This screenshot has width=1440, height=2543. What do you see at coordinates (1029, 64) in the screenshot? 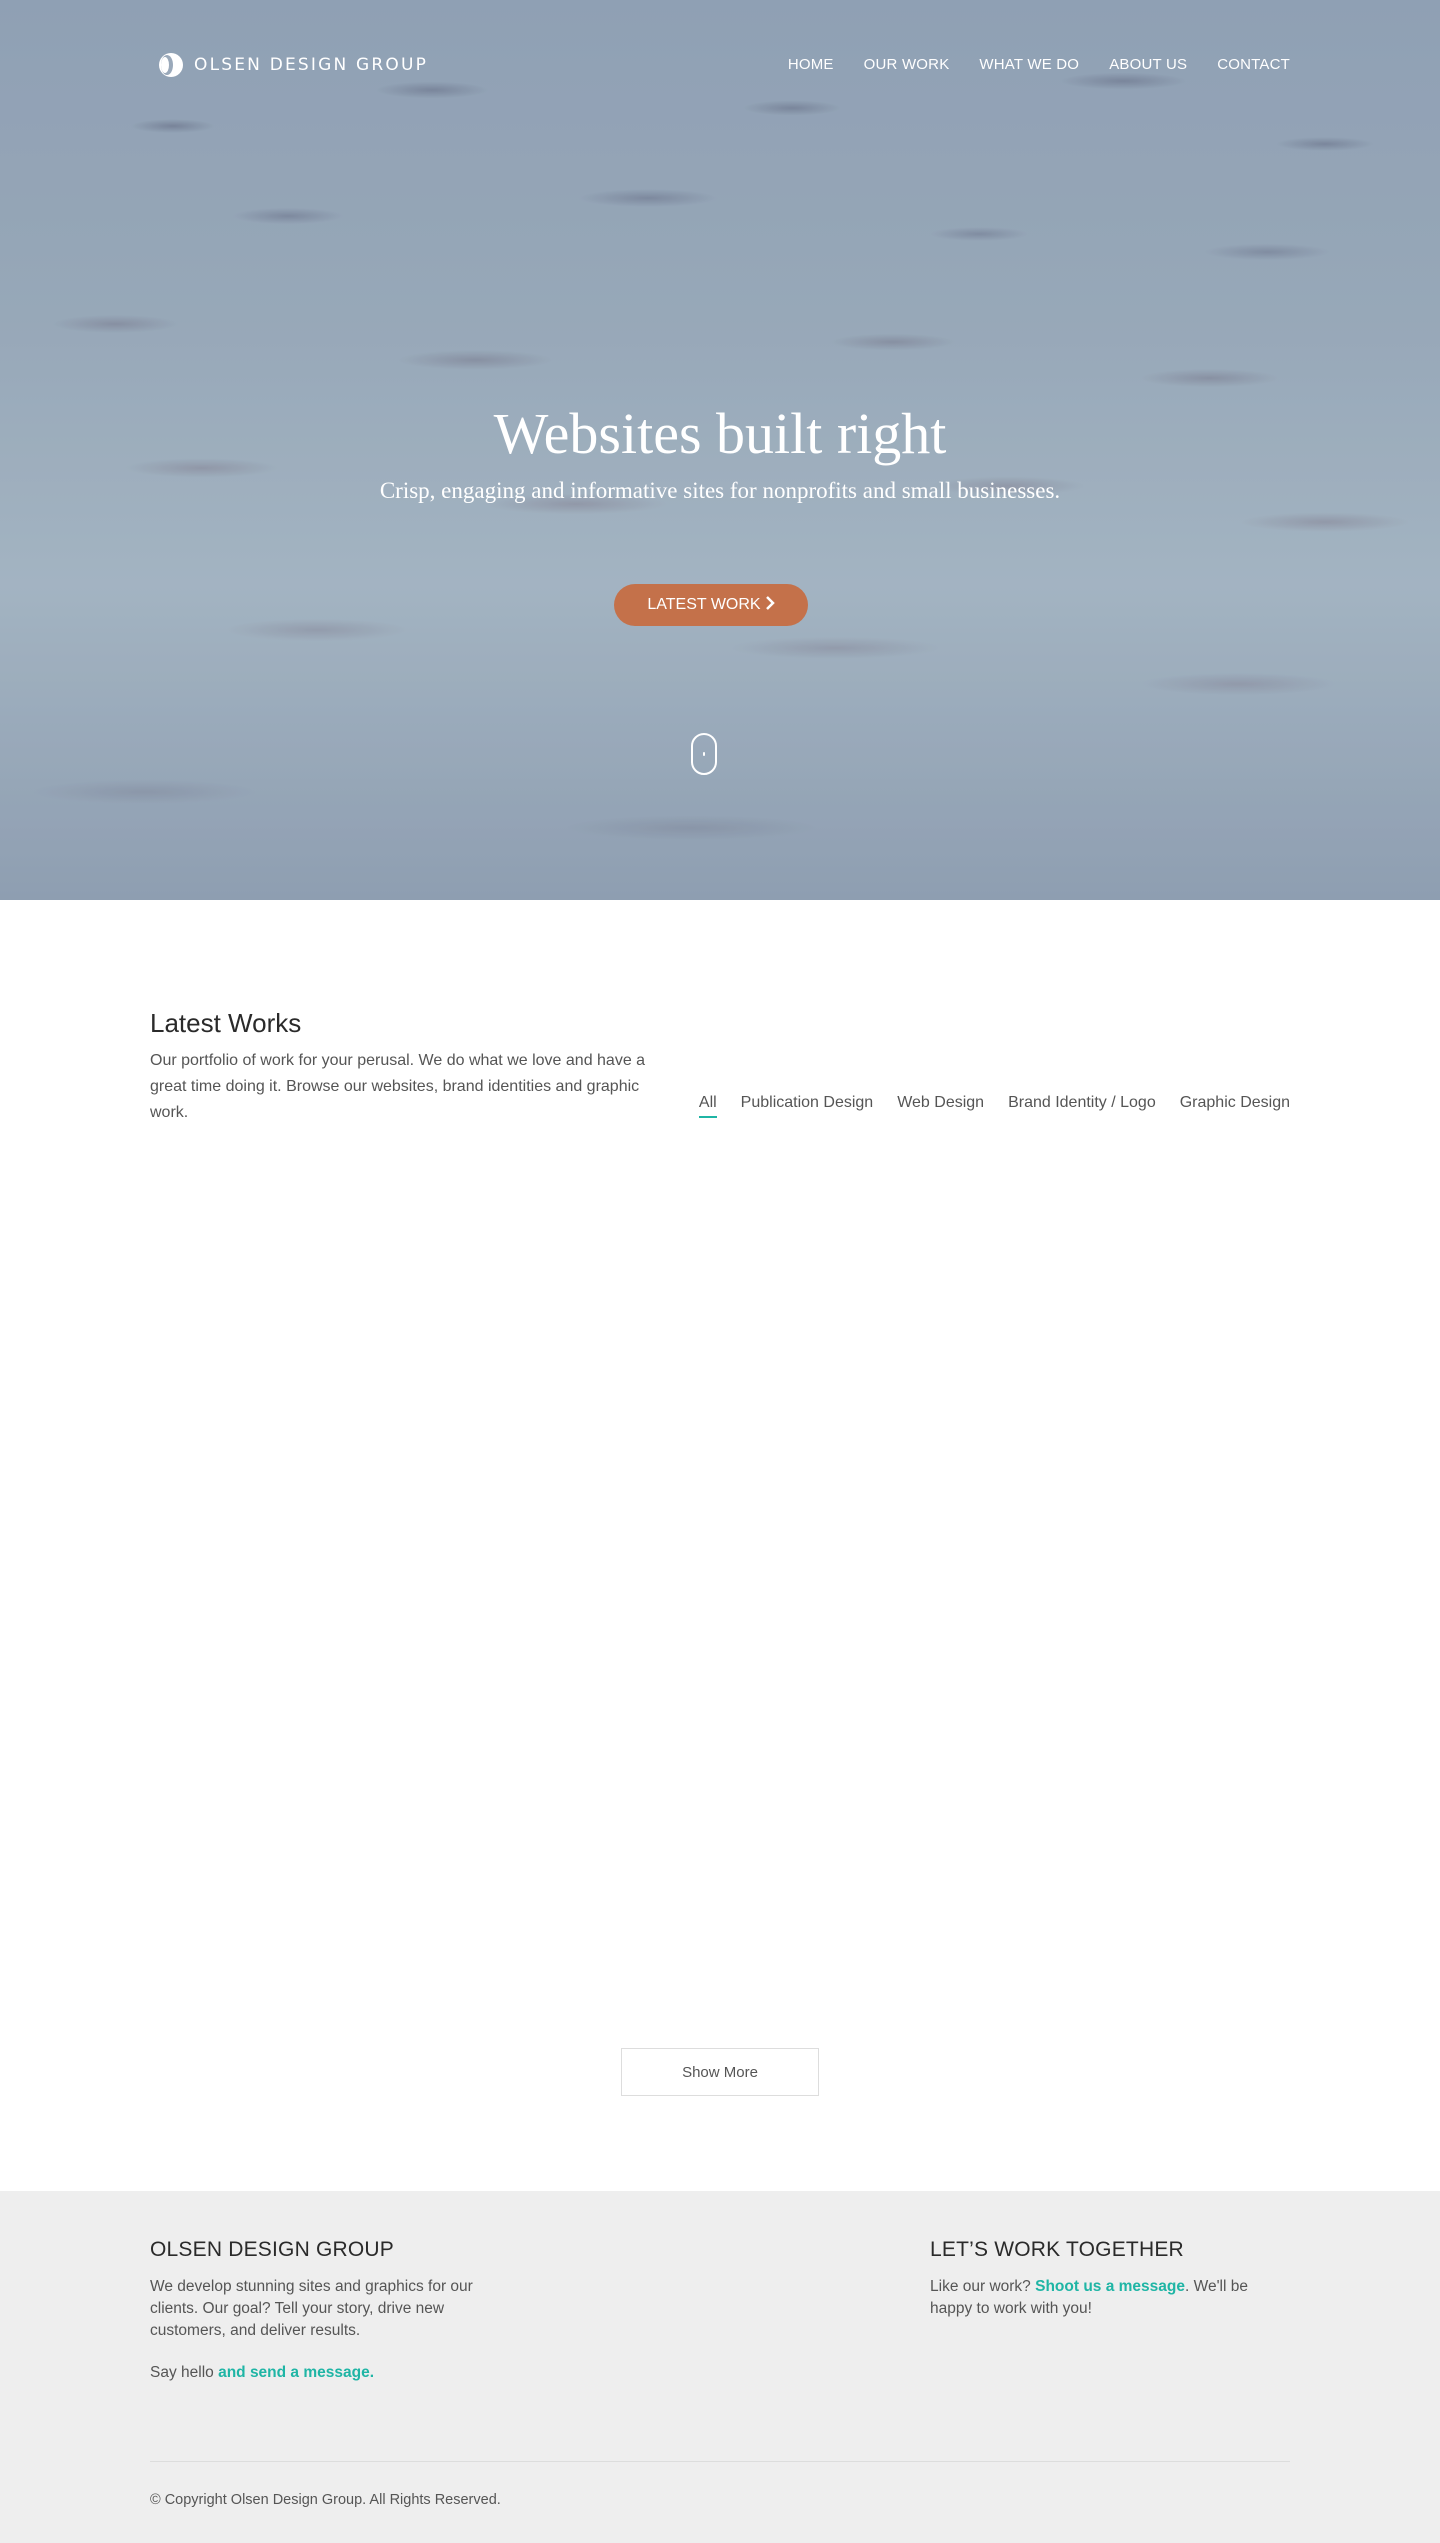
I see `nav-what-we-do: WHAT WE DO` at bounding box center [1029, 64].